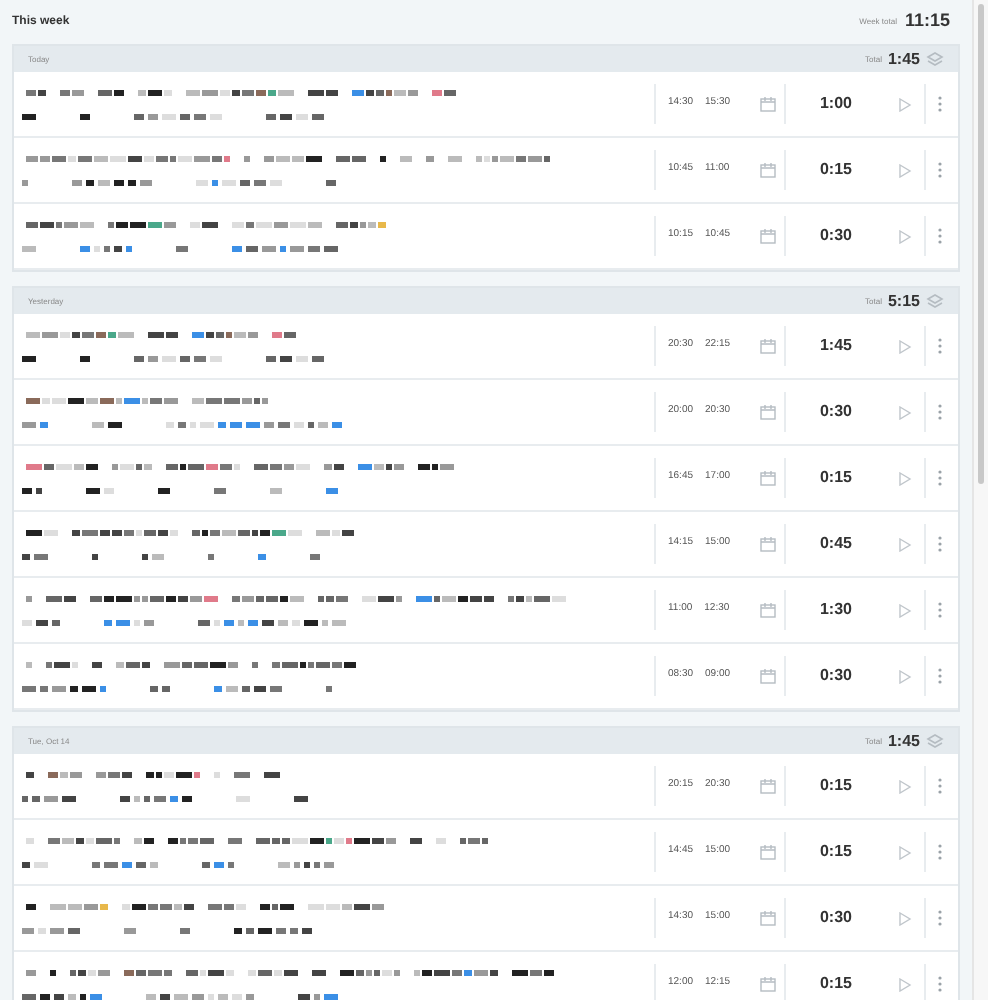  Describe the element at coordinates (981, 244) in the screenshot. I see `scrollbar-thumb` at that location.